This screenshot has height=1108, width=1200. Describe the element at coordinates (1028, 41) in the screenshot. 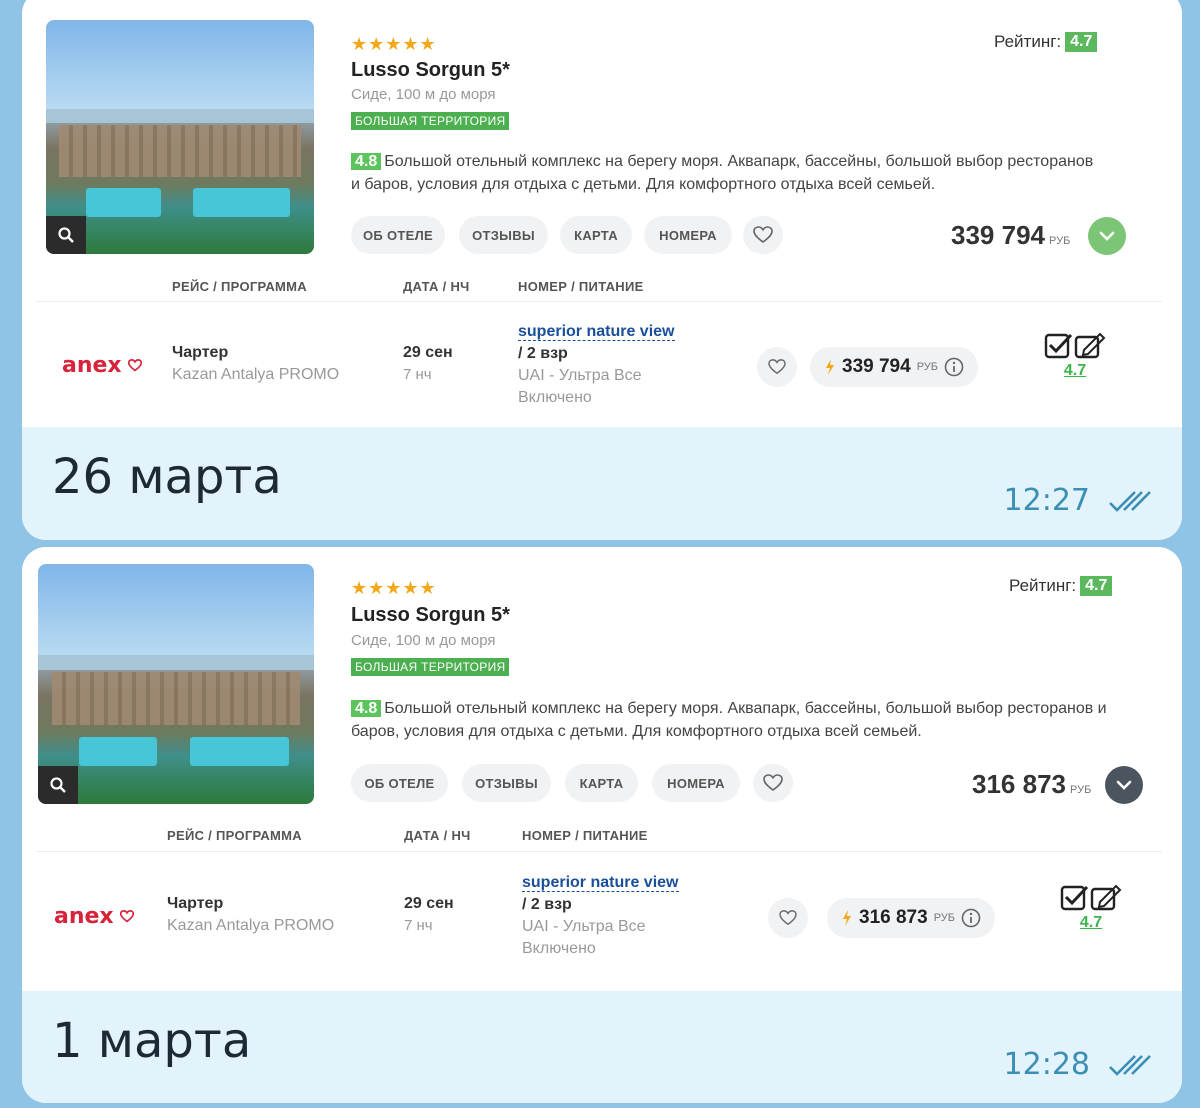

I see `rating-label: Рейтинг:` at that location.